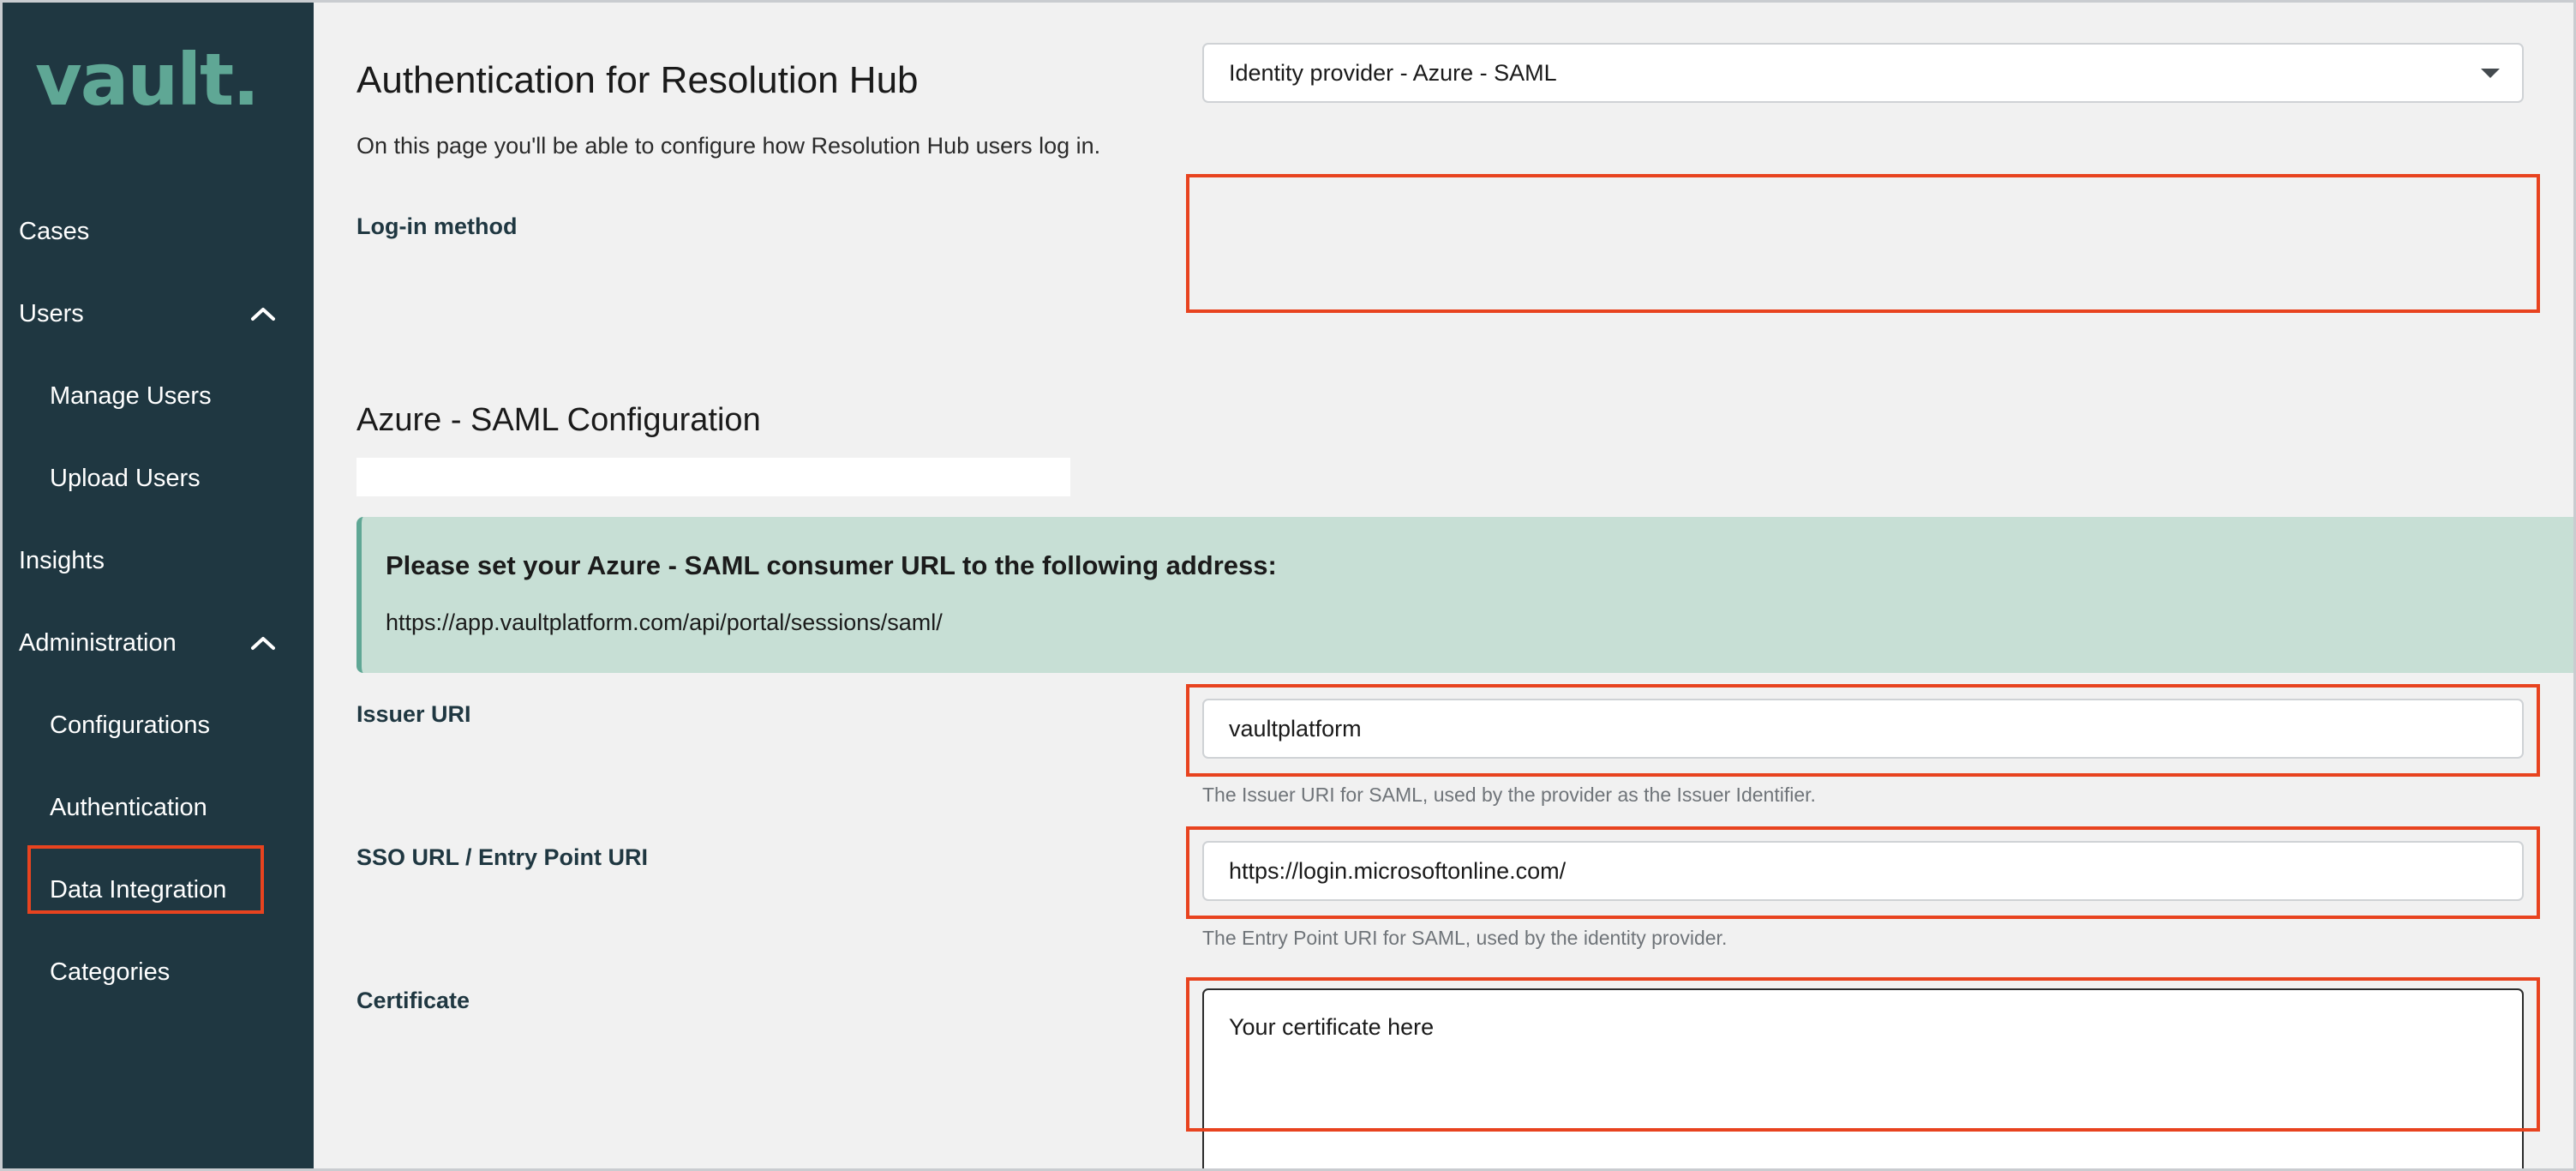 This screenshot has height=1171, width=2576. I want to click on page-title: Authentication for Resolution Hub, so click(637, 80).